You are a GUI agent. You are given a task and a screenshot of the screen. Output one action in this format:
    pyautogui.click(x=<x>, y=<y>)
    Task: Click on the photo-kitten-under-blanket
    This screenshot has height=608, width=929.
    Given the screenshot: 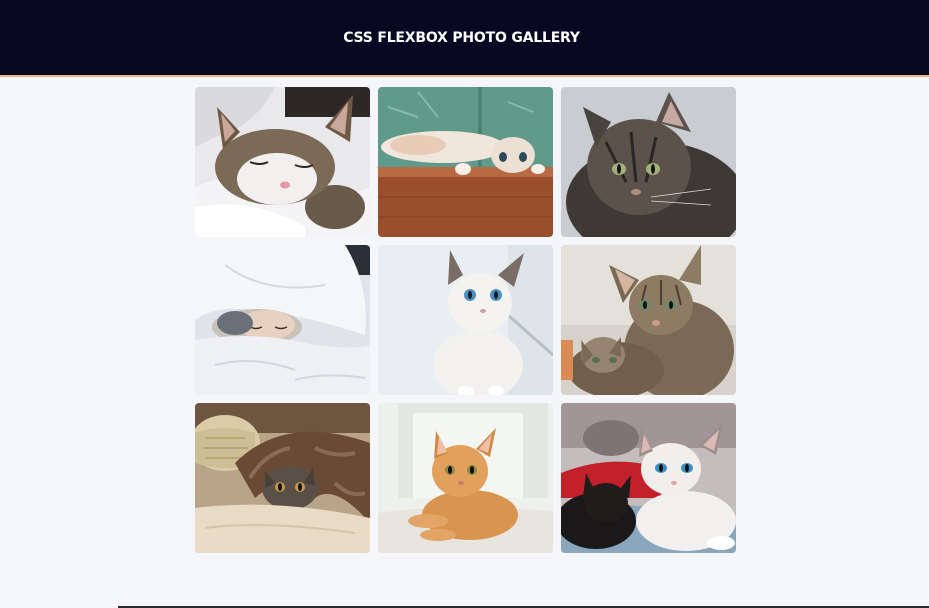 What is the action you would take?
    pyautogui.click(x=282, y=478)
    